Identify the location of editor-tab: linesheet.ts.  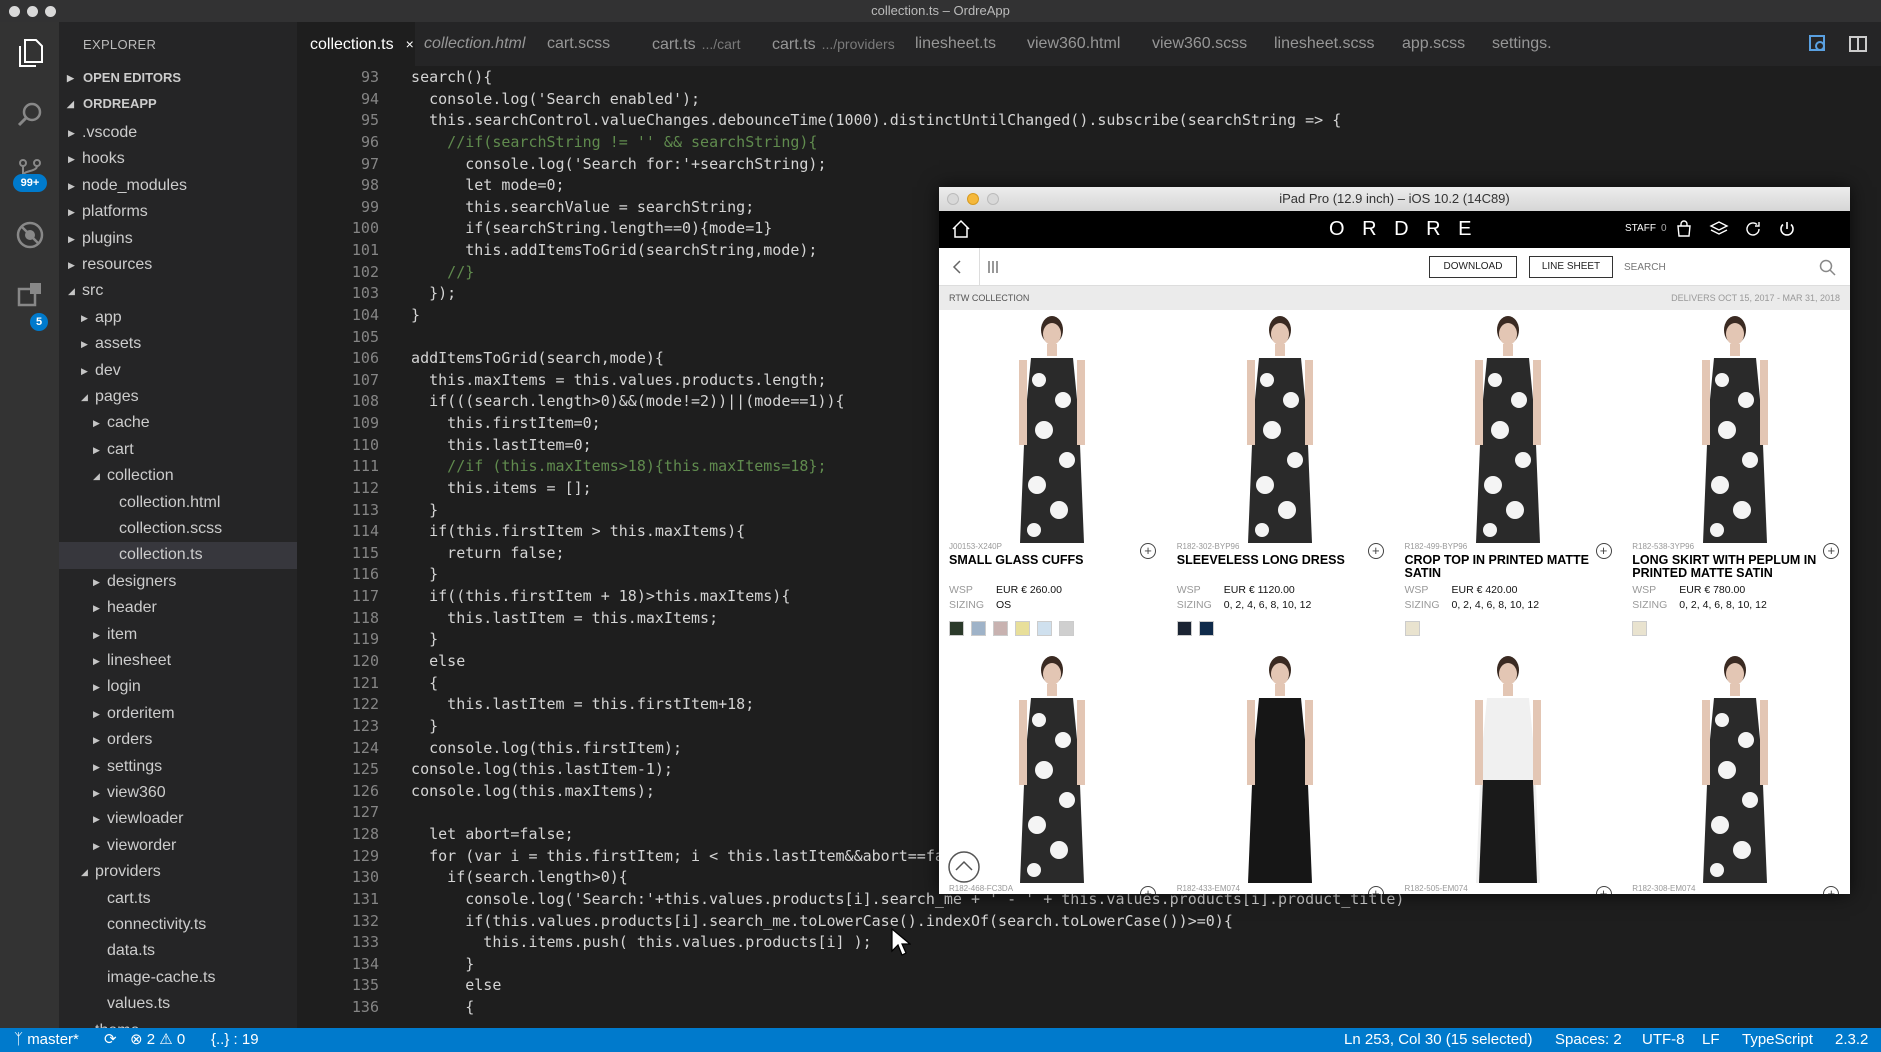
(960, 44).